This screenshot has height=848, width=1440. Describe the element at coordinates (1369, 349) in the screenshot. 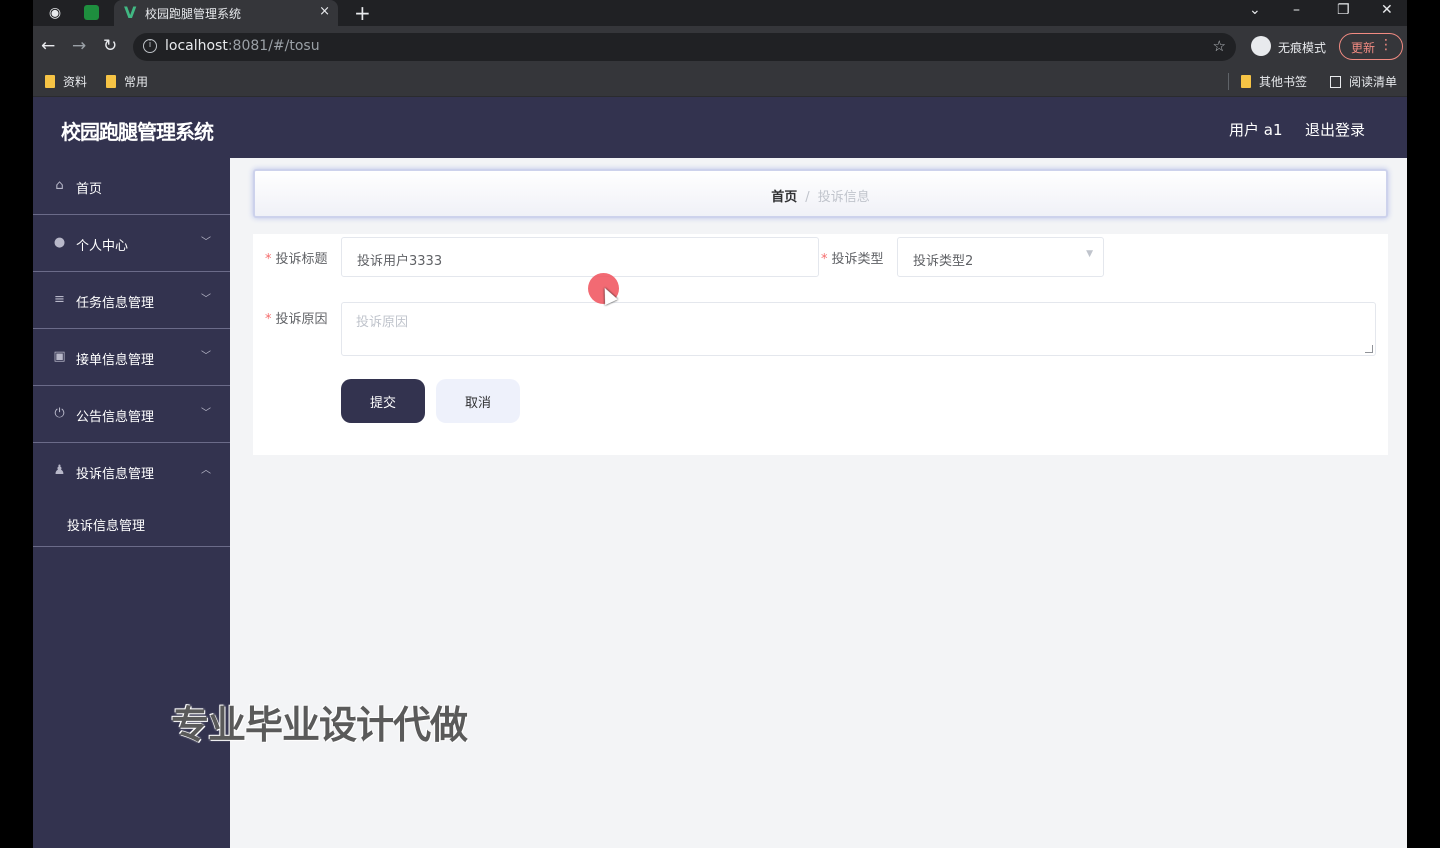

I see `resize-handle-icon` at that location.